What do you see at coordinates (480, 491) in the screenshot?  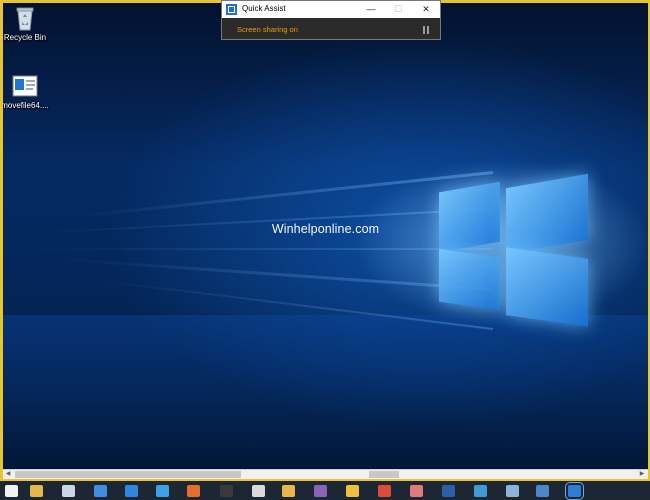 I see `remote-icon` at bounding box center [480, 491].